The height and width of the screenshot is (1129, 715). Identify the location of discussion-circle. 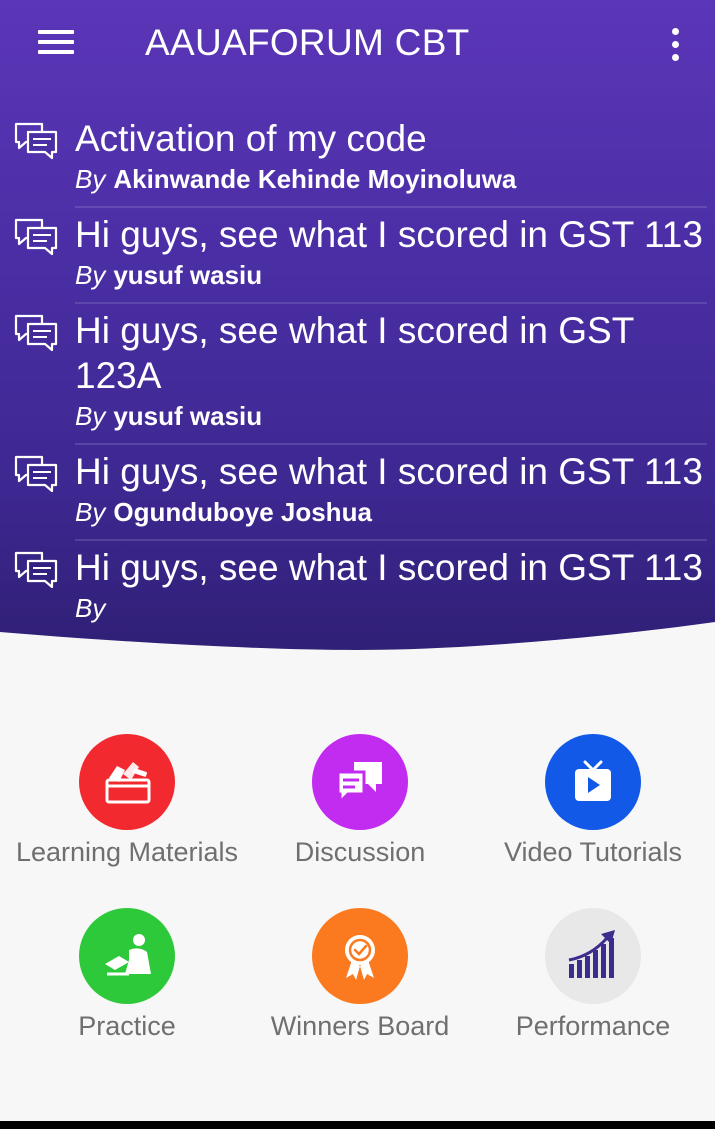
(360, 782).